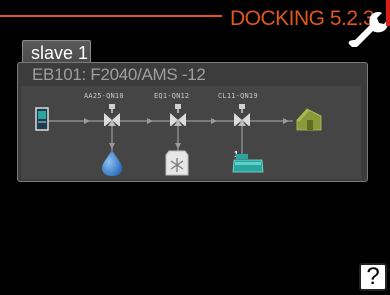 The height and width of the screenshot is (295, 390). Describe the element at coordinates (367, 25) in the screenshot. I see `wrench-icon` at that location.